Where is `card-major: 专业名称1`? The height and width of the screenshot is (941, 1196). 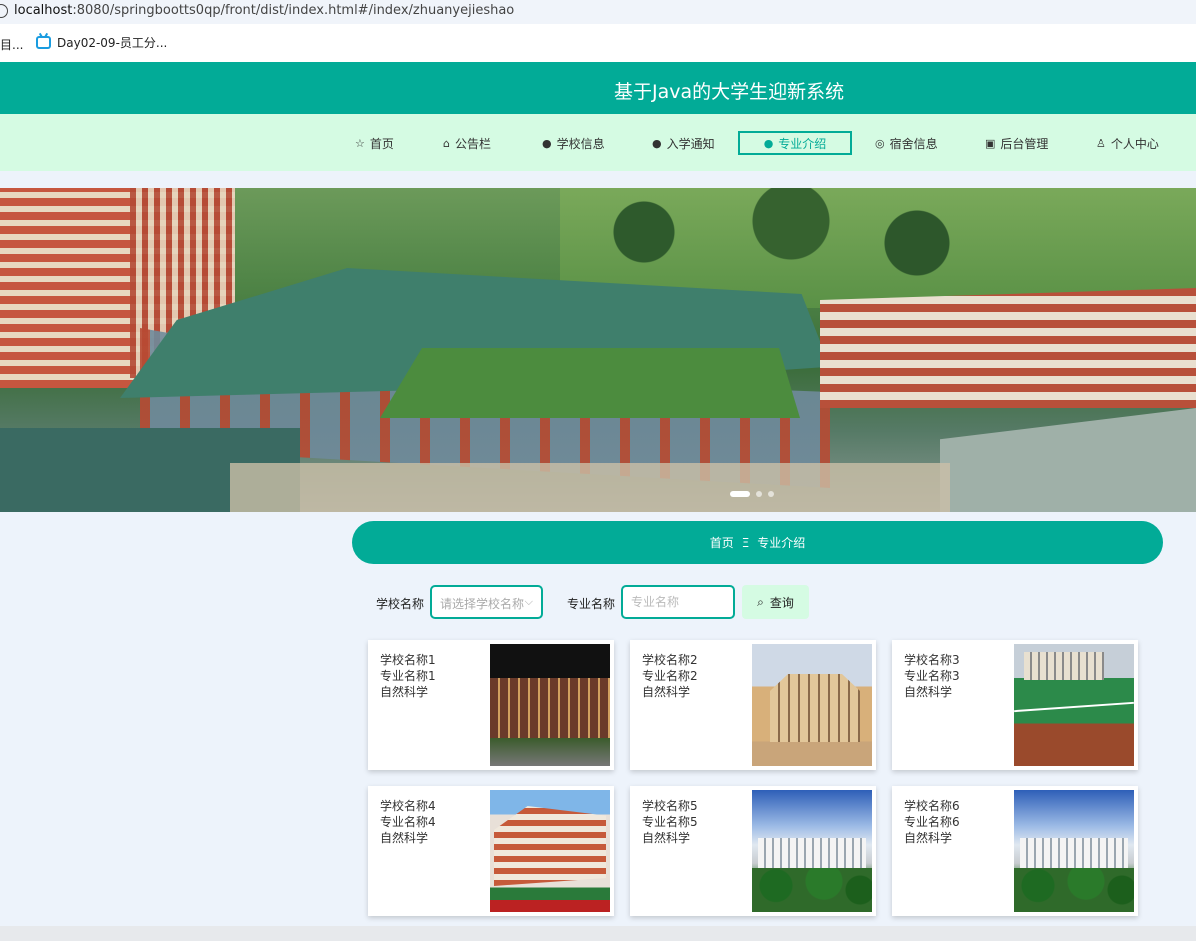
card-major: 专业名称1 is located at coordinates (408, 676).